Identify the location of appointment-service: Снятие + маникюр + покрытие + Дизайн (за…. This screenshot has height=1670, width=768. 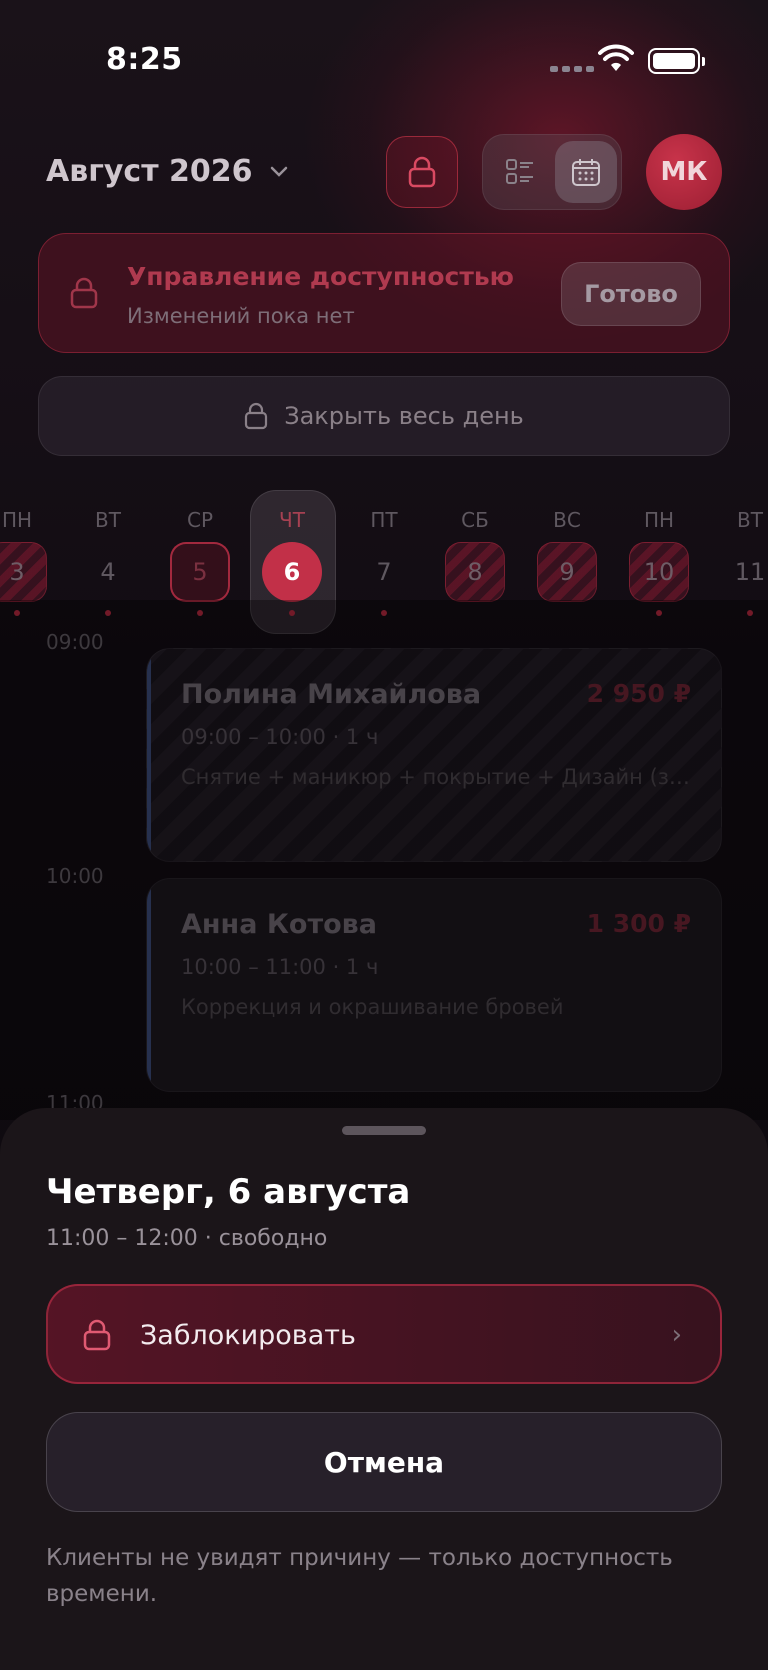
(436, 777).